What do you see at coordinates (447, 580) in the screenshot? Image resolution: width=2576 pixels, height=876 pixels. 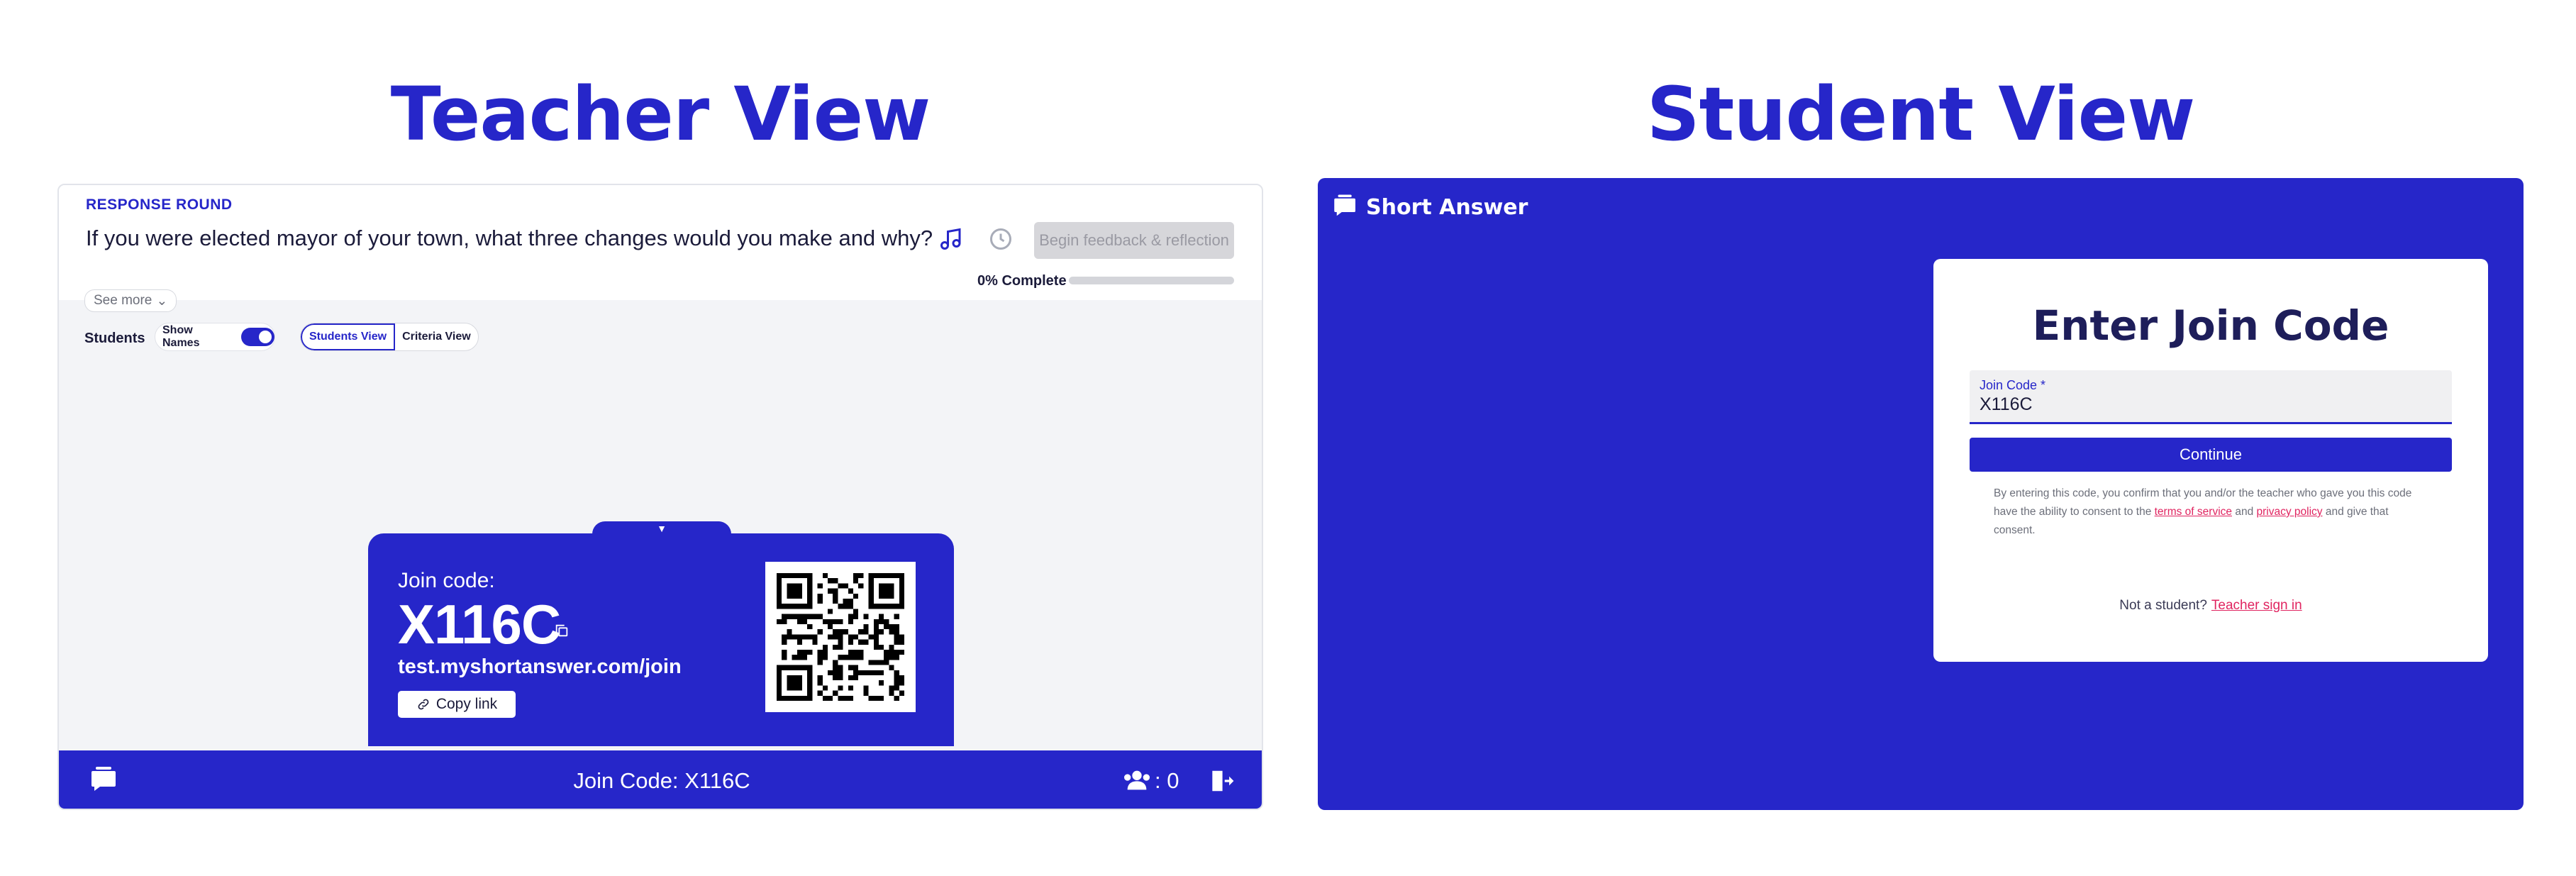 I see `join-code-label: Join code:` at bounding box center [447, 580].